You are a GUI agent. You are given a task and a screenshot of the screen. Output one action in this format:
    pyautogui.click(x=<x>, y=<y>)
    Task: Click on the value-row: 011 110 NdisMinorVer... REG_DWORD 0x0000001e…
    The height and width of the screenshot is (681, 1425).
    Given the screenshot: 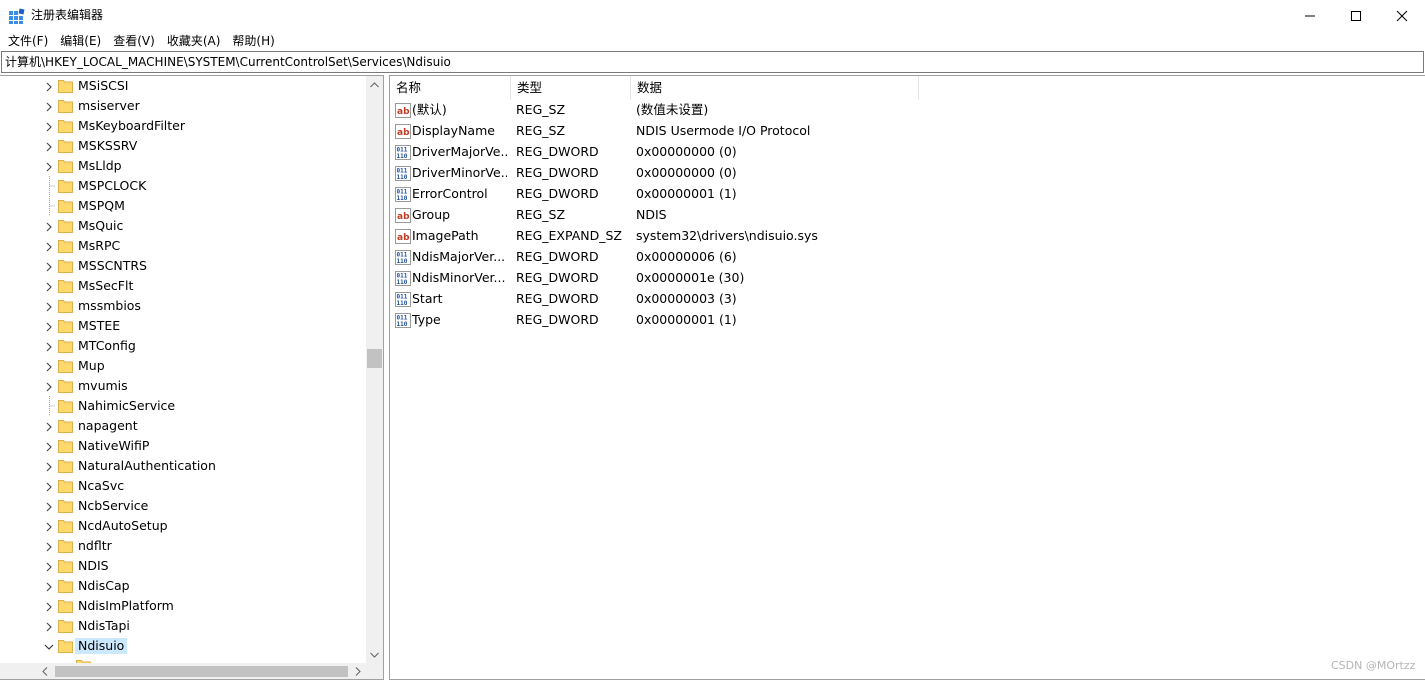 What is the action you would take?
    pyautogui.click(x=840, y=278)
    